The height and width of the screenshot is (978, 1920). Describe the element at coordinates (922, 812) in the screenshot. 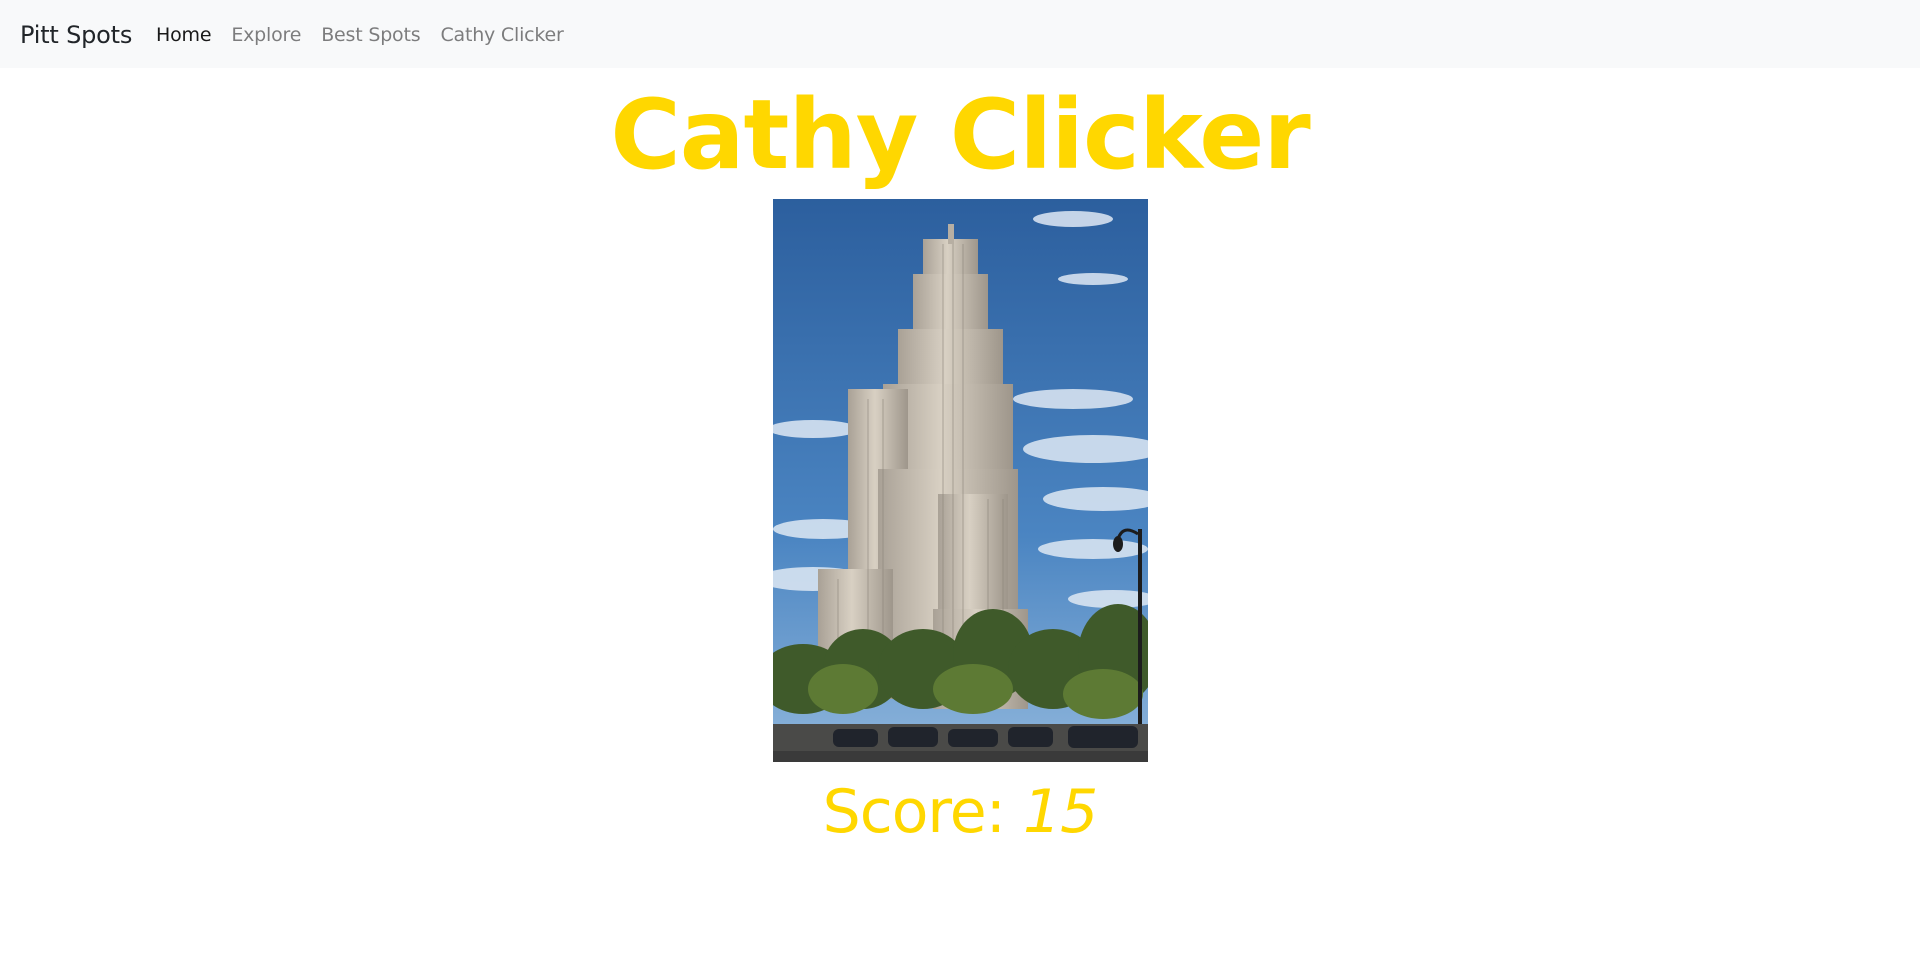

I see `score-label: Score:` at that location.